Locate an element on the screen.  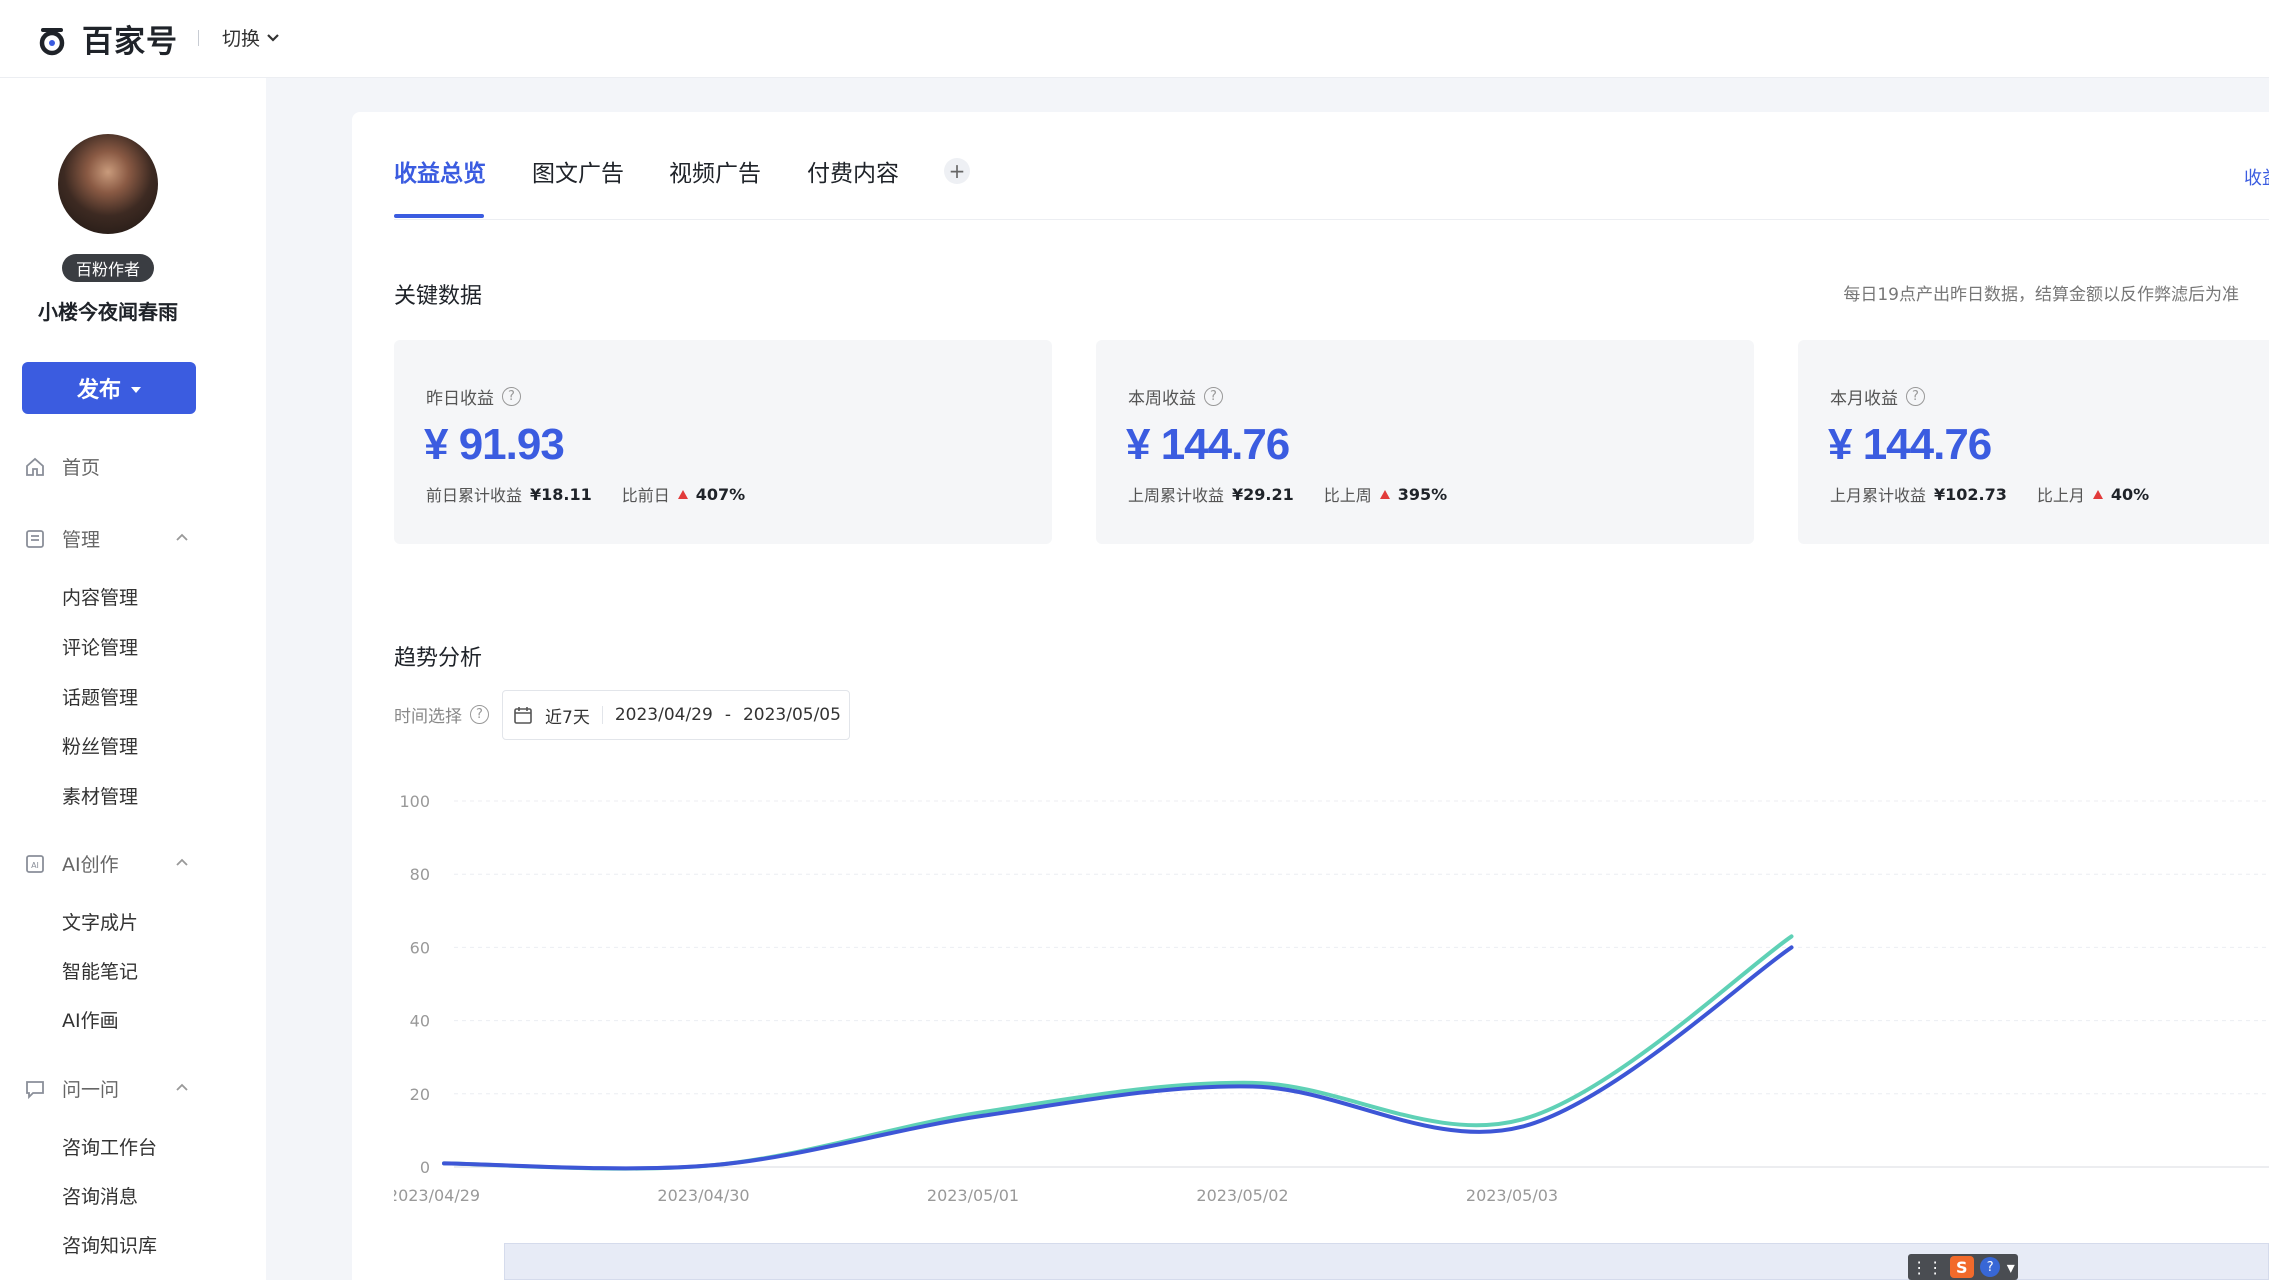
stat-sub: 前日累计收益 ¥18.11 比前日 407% is located at coordinates (585, 494).